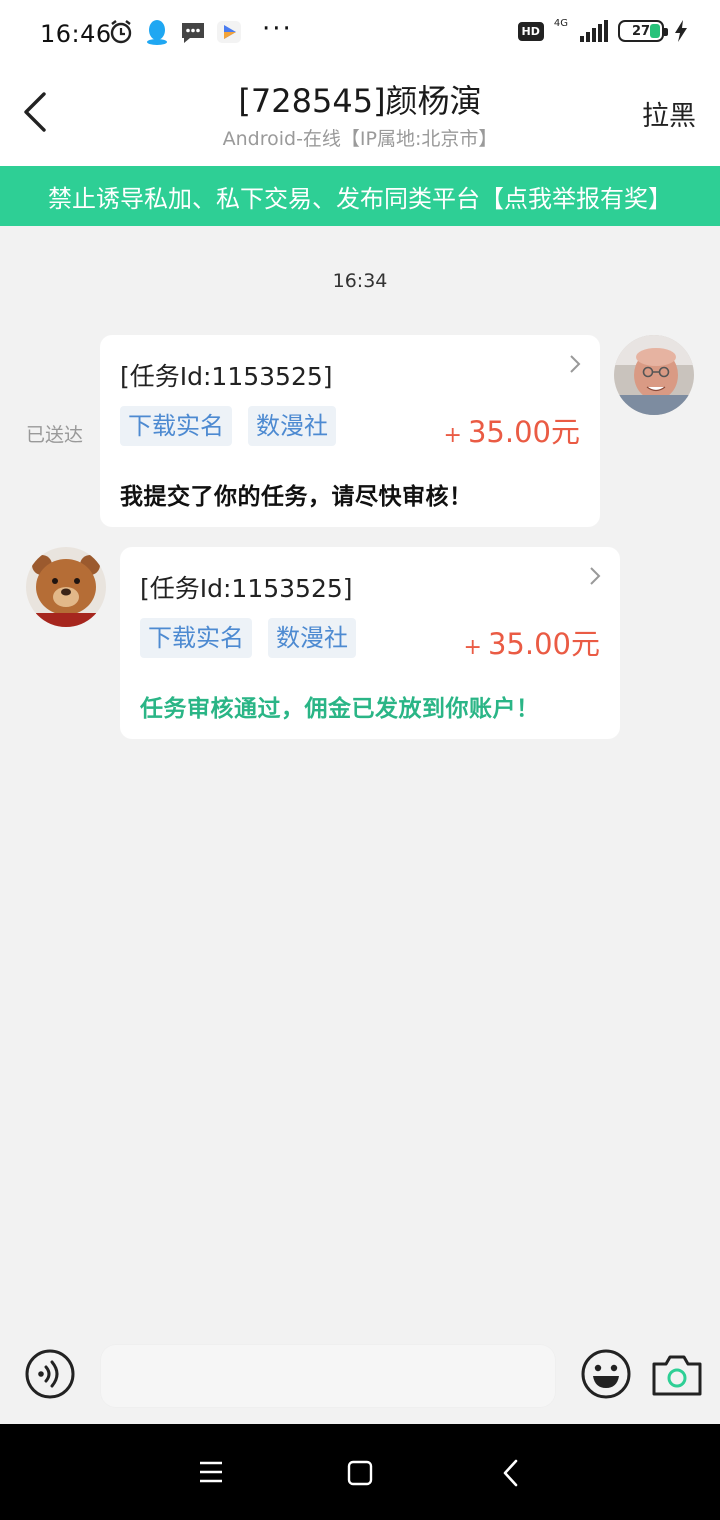  I want to click on alarm-icon, so click(121, 32).